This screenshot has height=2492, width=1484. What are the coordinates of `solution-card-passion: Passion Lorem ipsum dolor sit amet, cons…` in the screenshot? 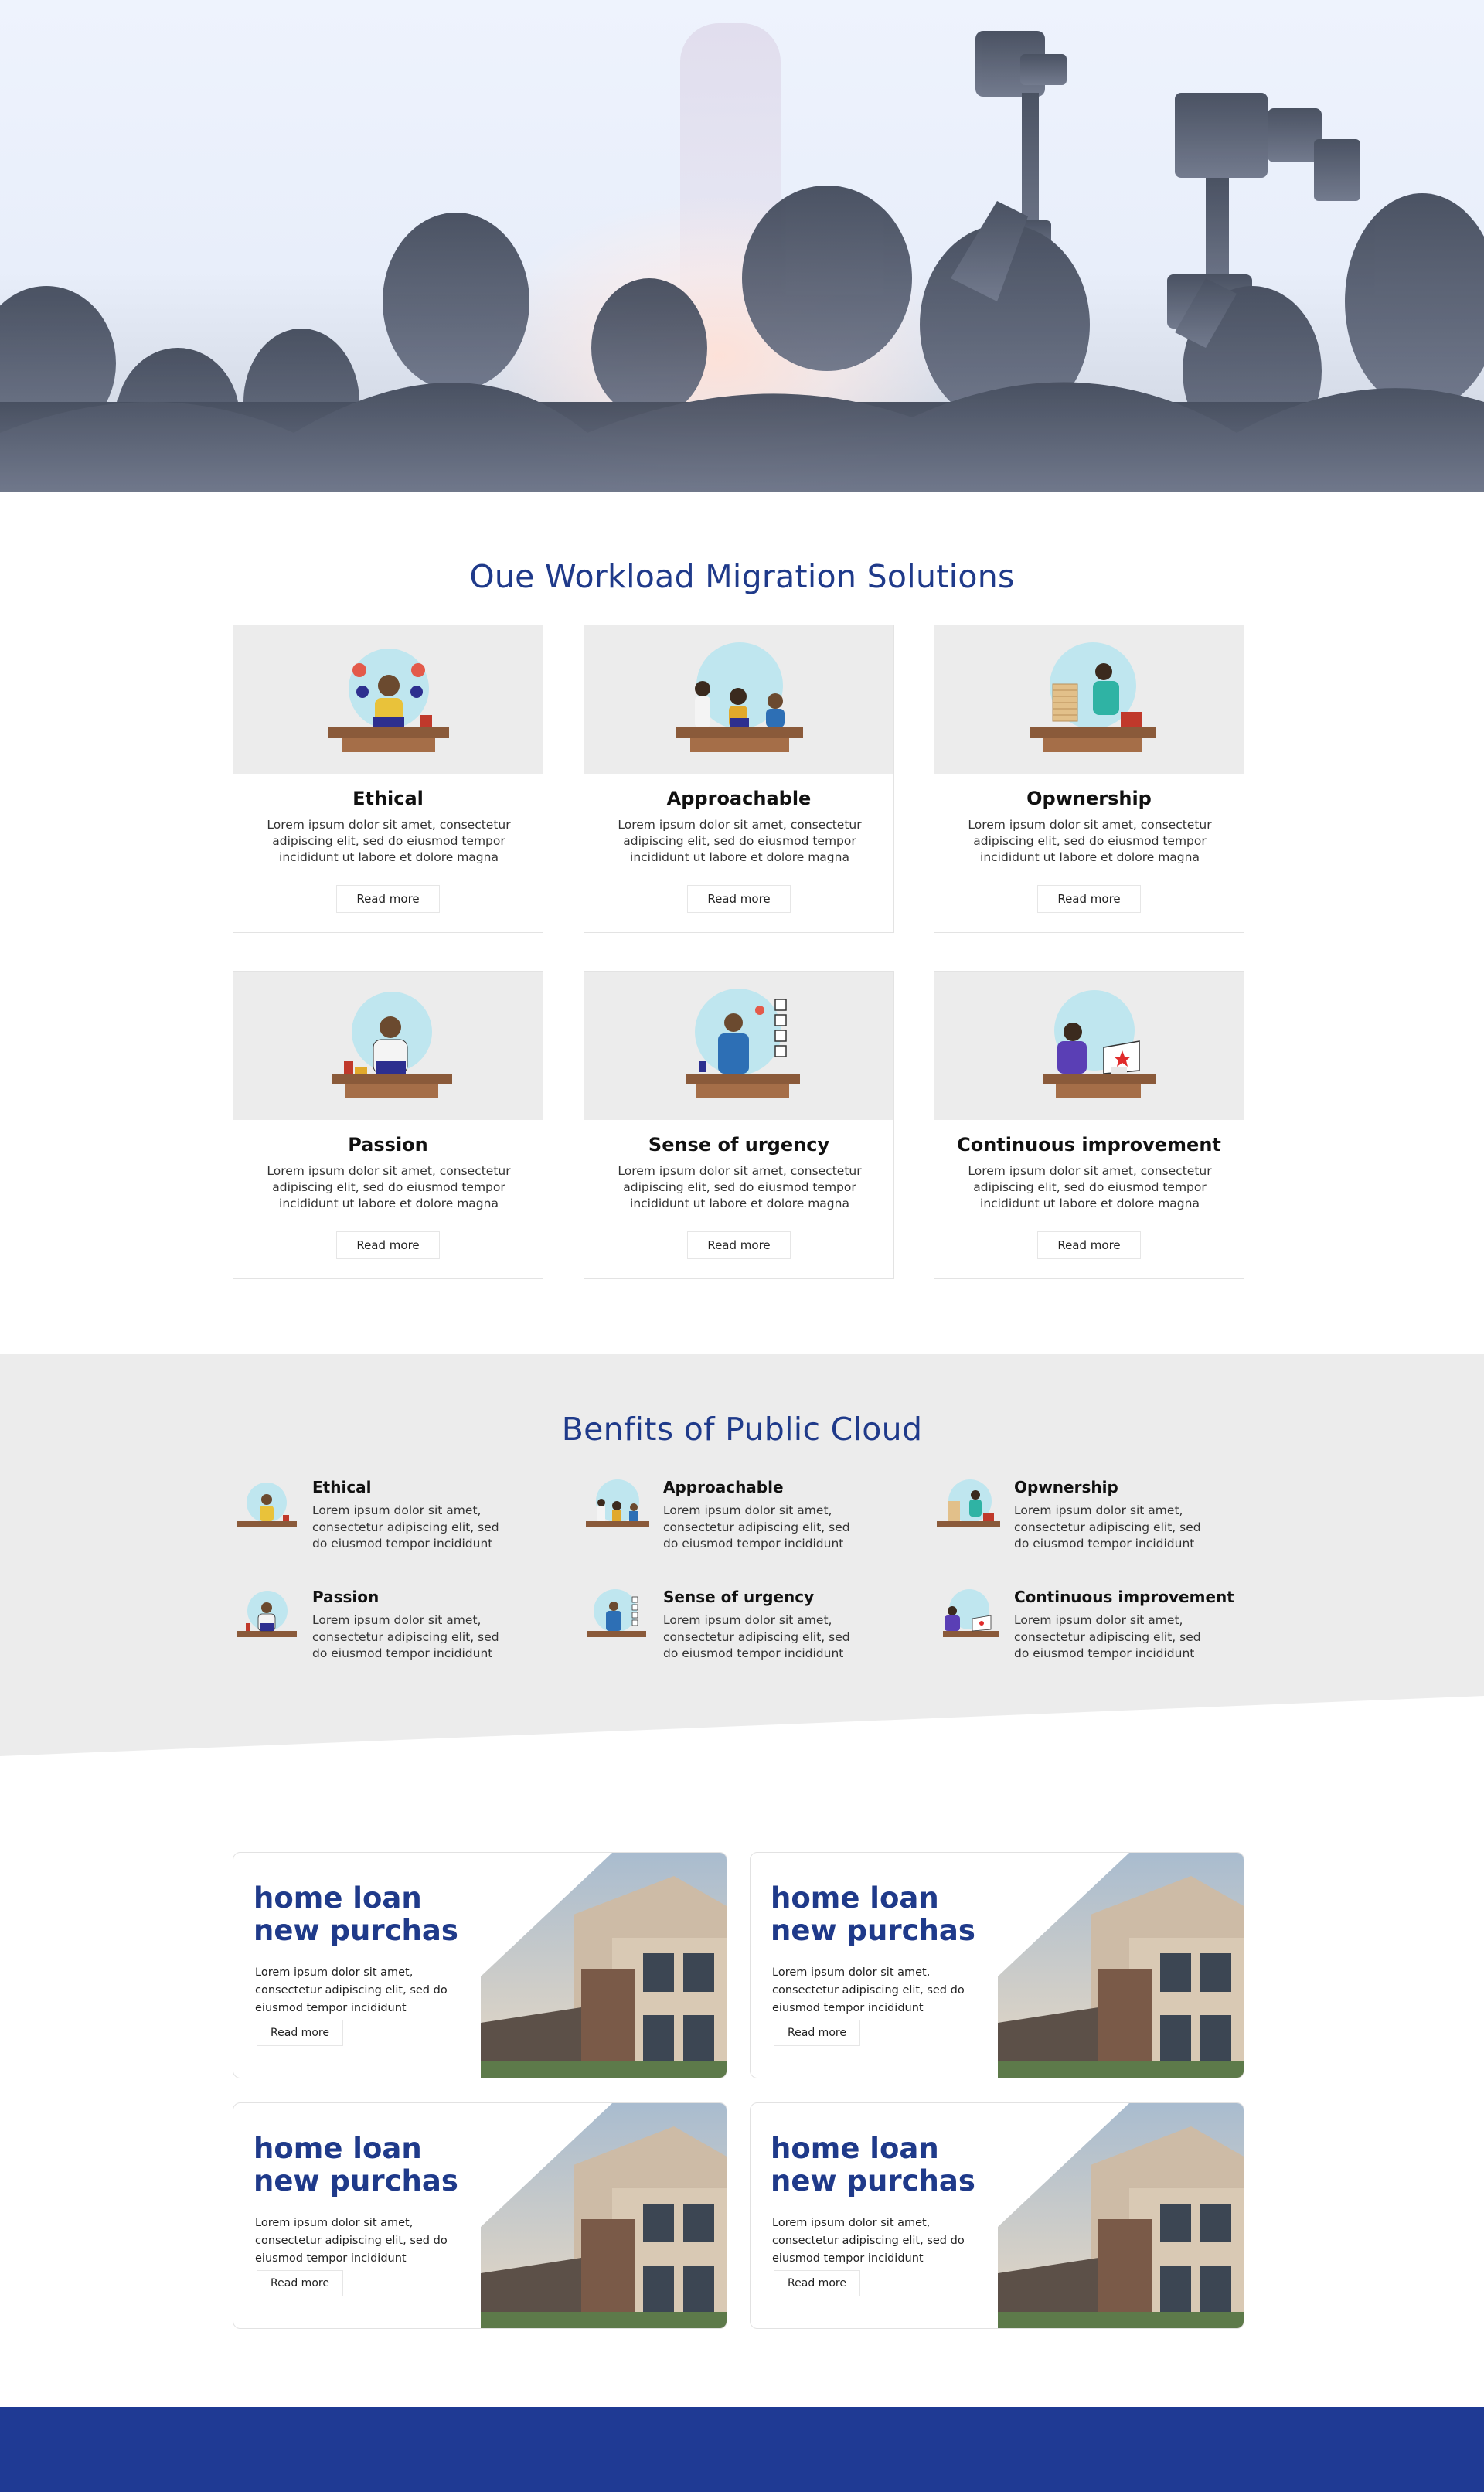 It's located at (388, 1125).